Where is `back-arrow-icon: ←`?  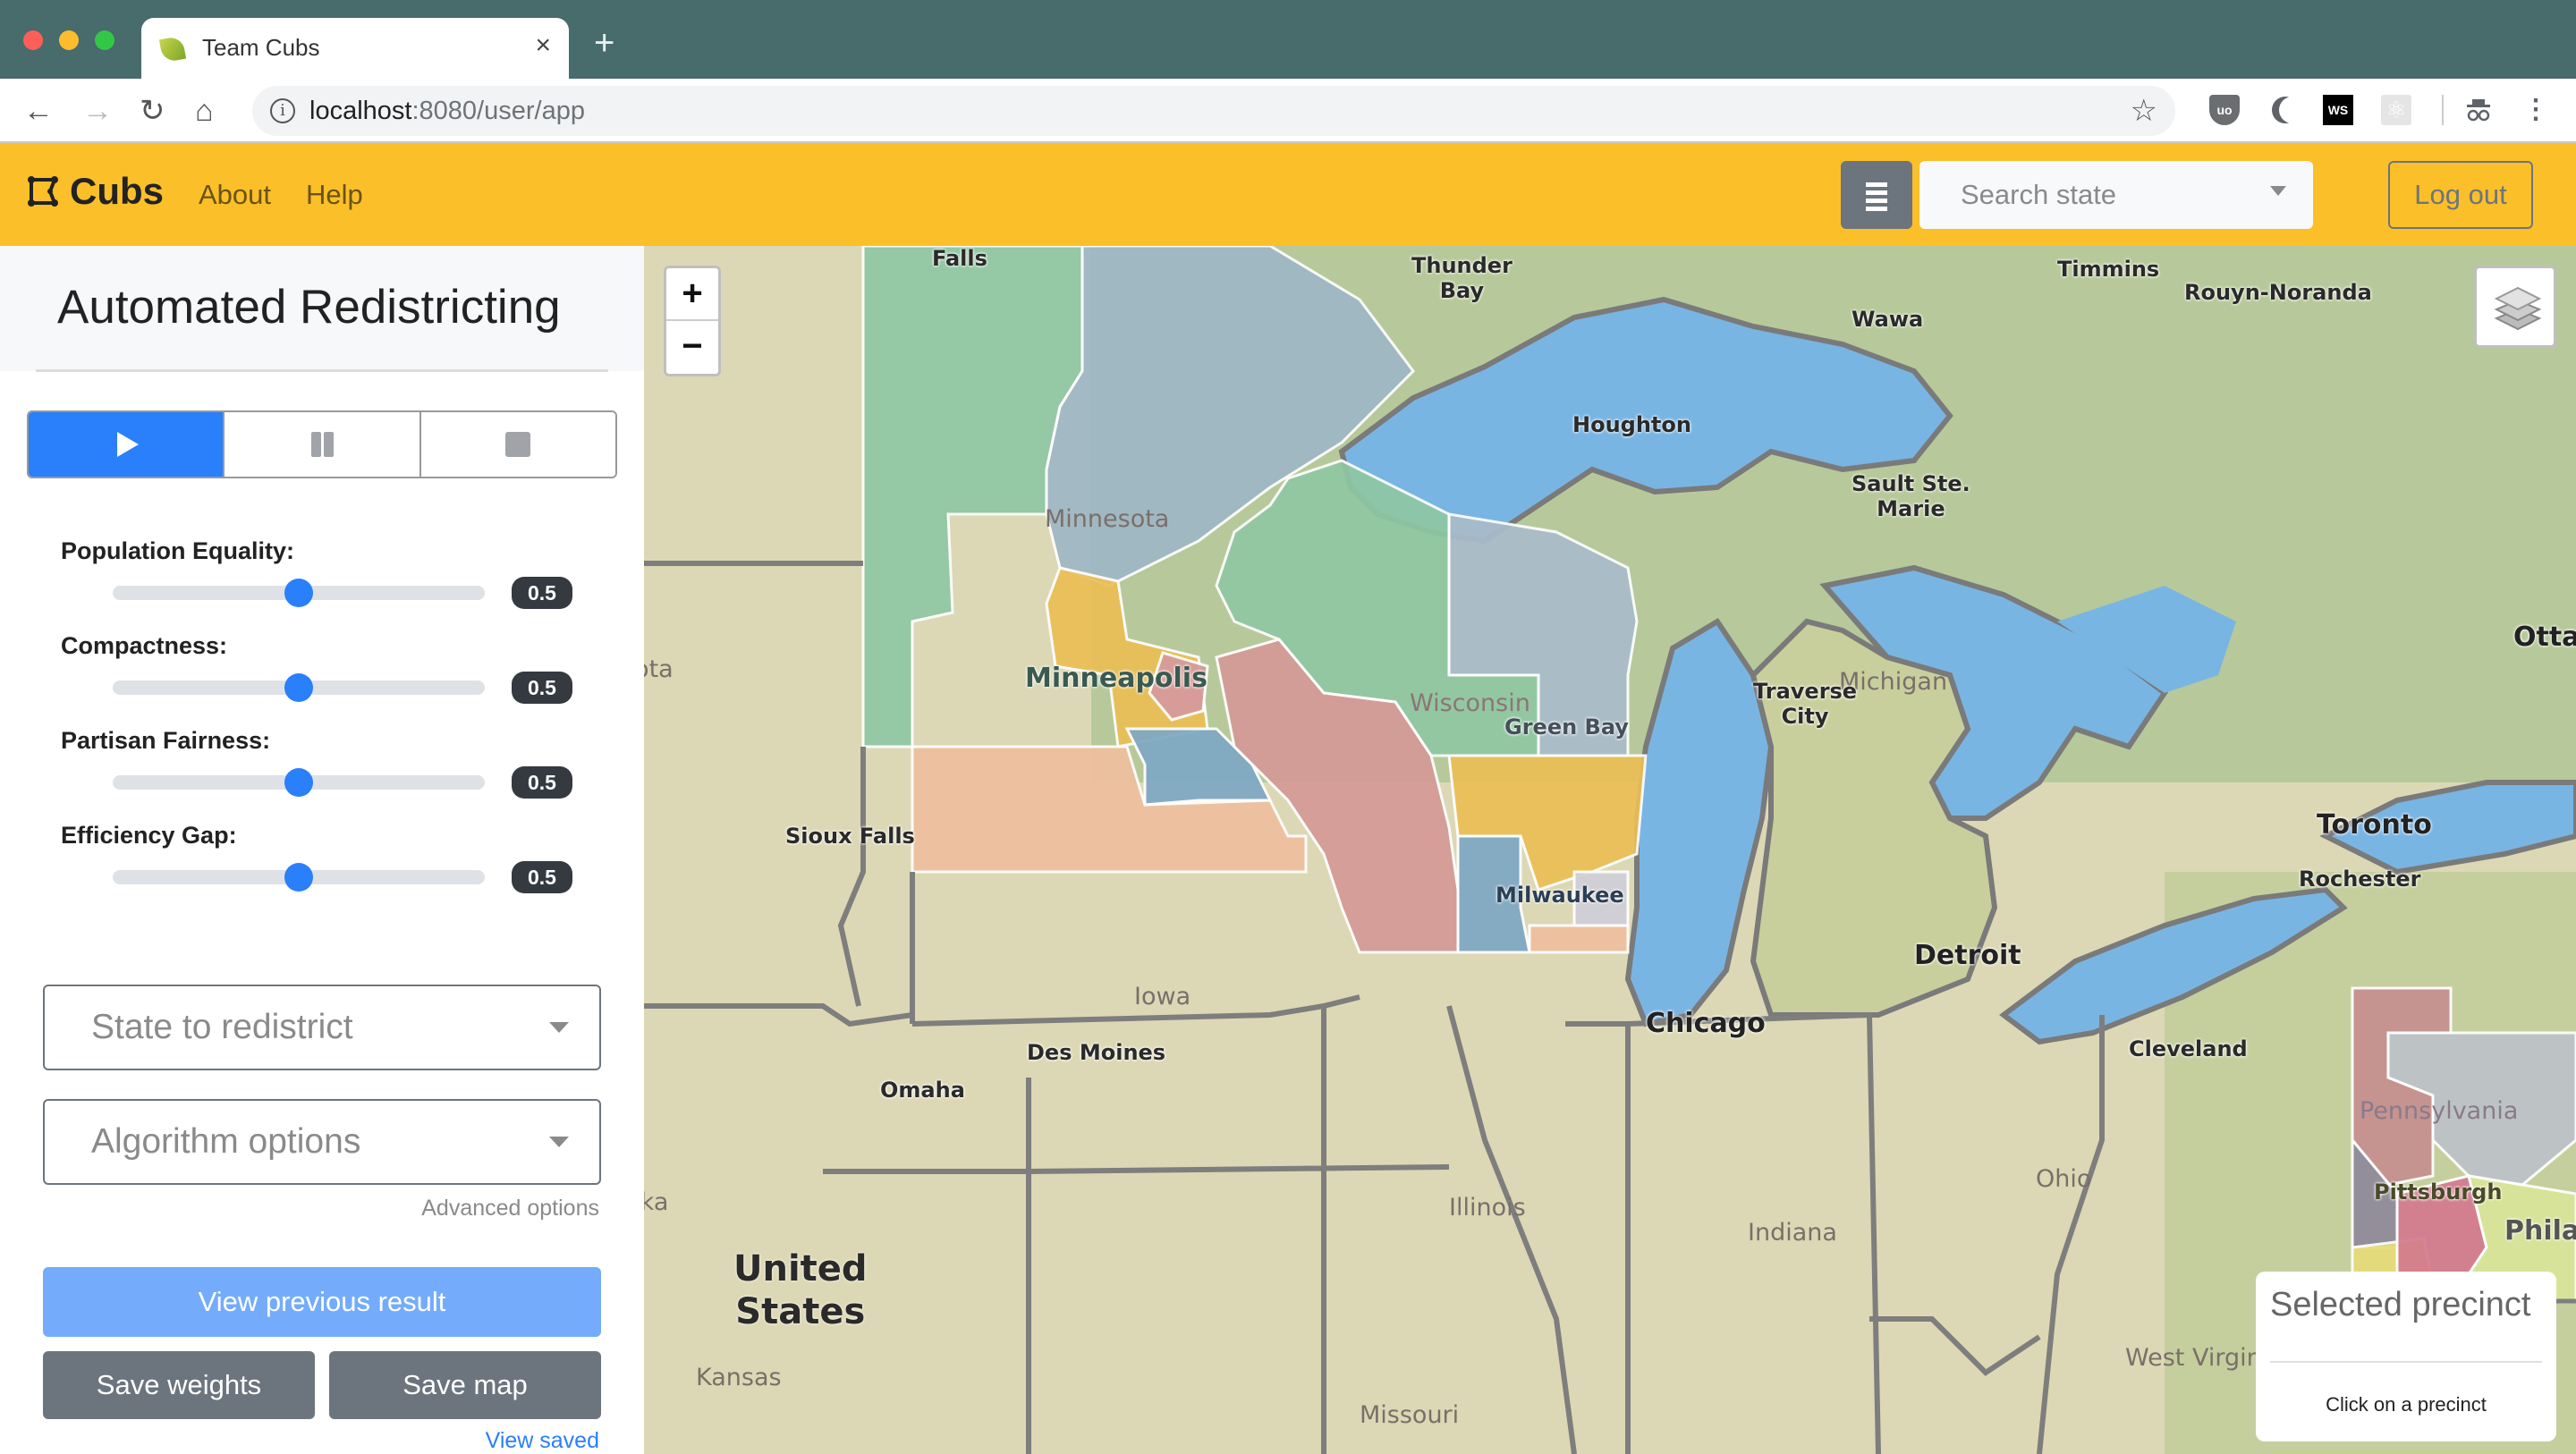 back-arrow-icon: ← is located at coordinates (38, 111).